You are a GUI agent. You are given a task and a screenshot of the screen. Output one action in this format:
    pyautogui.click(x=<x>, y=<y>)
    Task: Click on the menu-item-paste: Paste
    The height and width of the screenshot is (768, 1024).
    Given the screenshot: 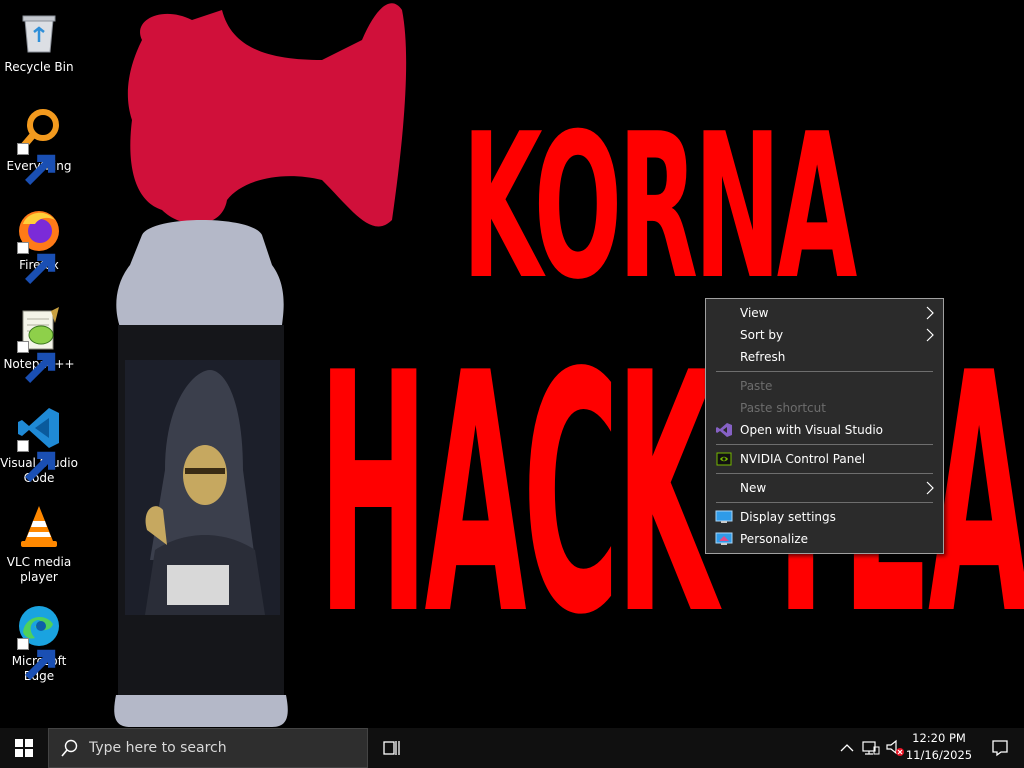 What is the action you would take?
    pyautogui.click(x=824, y=386)
    